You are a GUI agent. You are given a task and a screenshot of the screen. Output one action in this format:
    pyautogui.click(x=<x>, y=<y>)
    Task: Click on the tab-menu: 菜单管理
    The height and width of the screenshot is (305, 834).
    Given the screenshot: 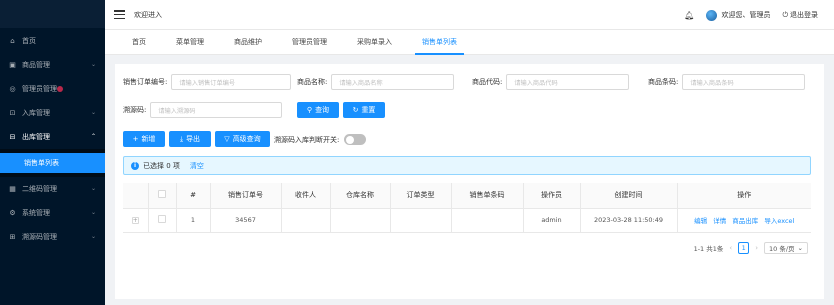 What is the action you would take?
    pyautogui.click(x=190, y=42)
    